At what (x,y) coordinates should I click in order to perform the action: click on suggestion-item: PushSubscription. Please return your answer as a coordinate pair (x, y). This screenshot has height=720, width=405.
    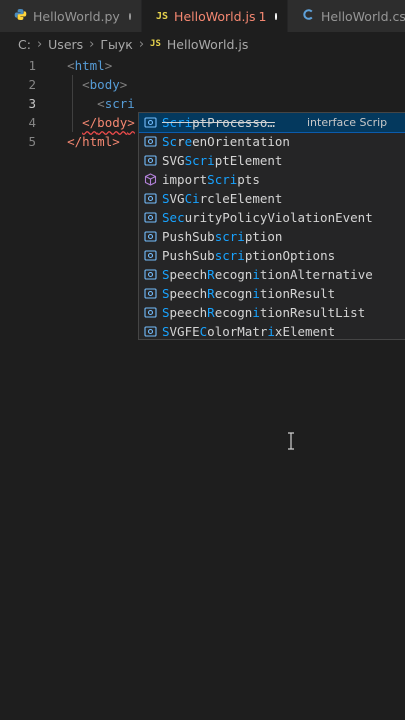
    Looking at the image, I should click on (272, 236).